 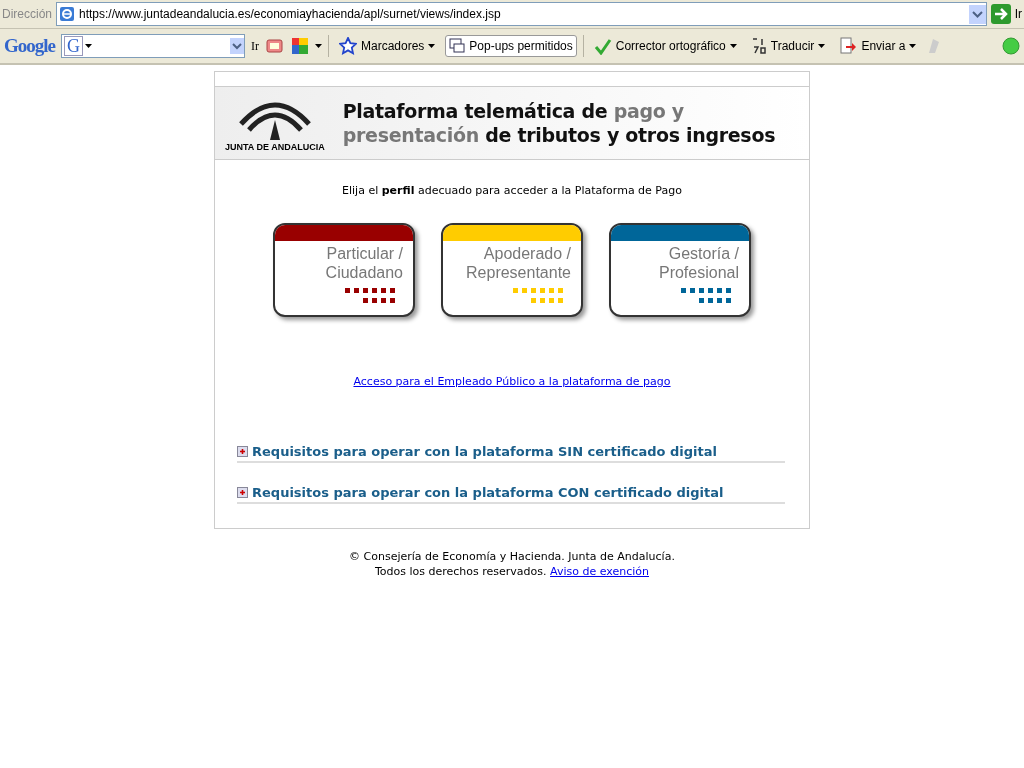 What do you see at coordinates (1011, 46) in the screenshot?
I see `status-light-icon` at bounding box center [1011, 46].